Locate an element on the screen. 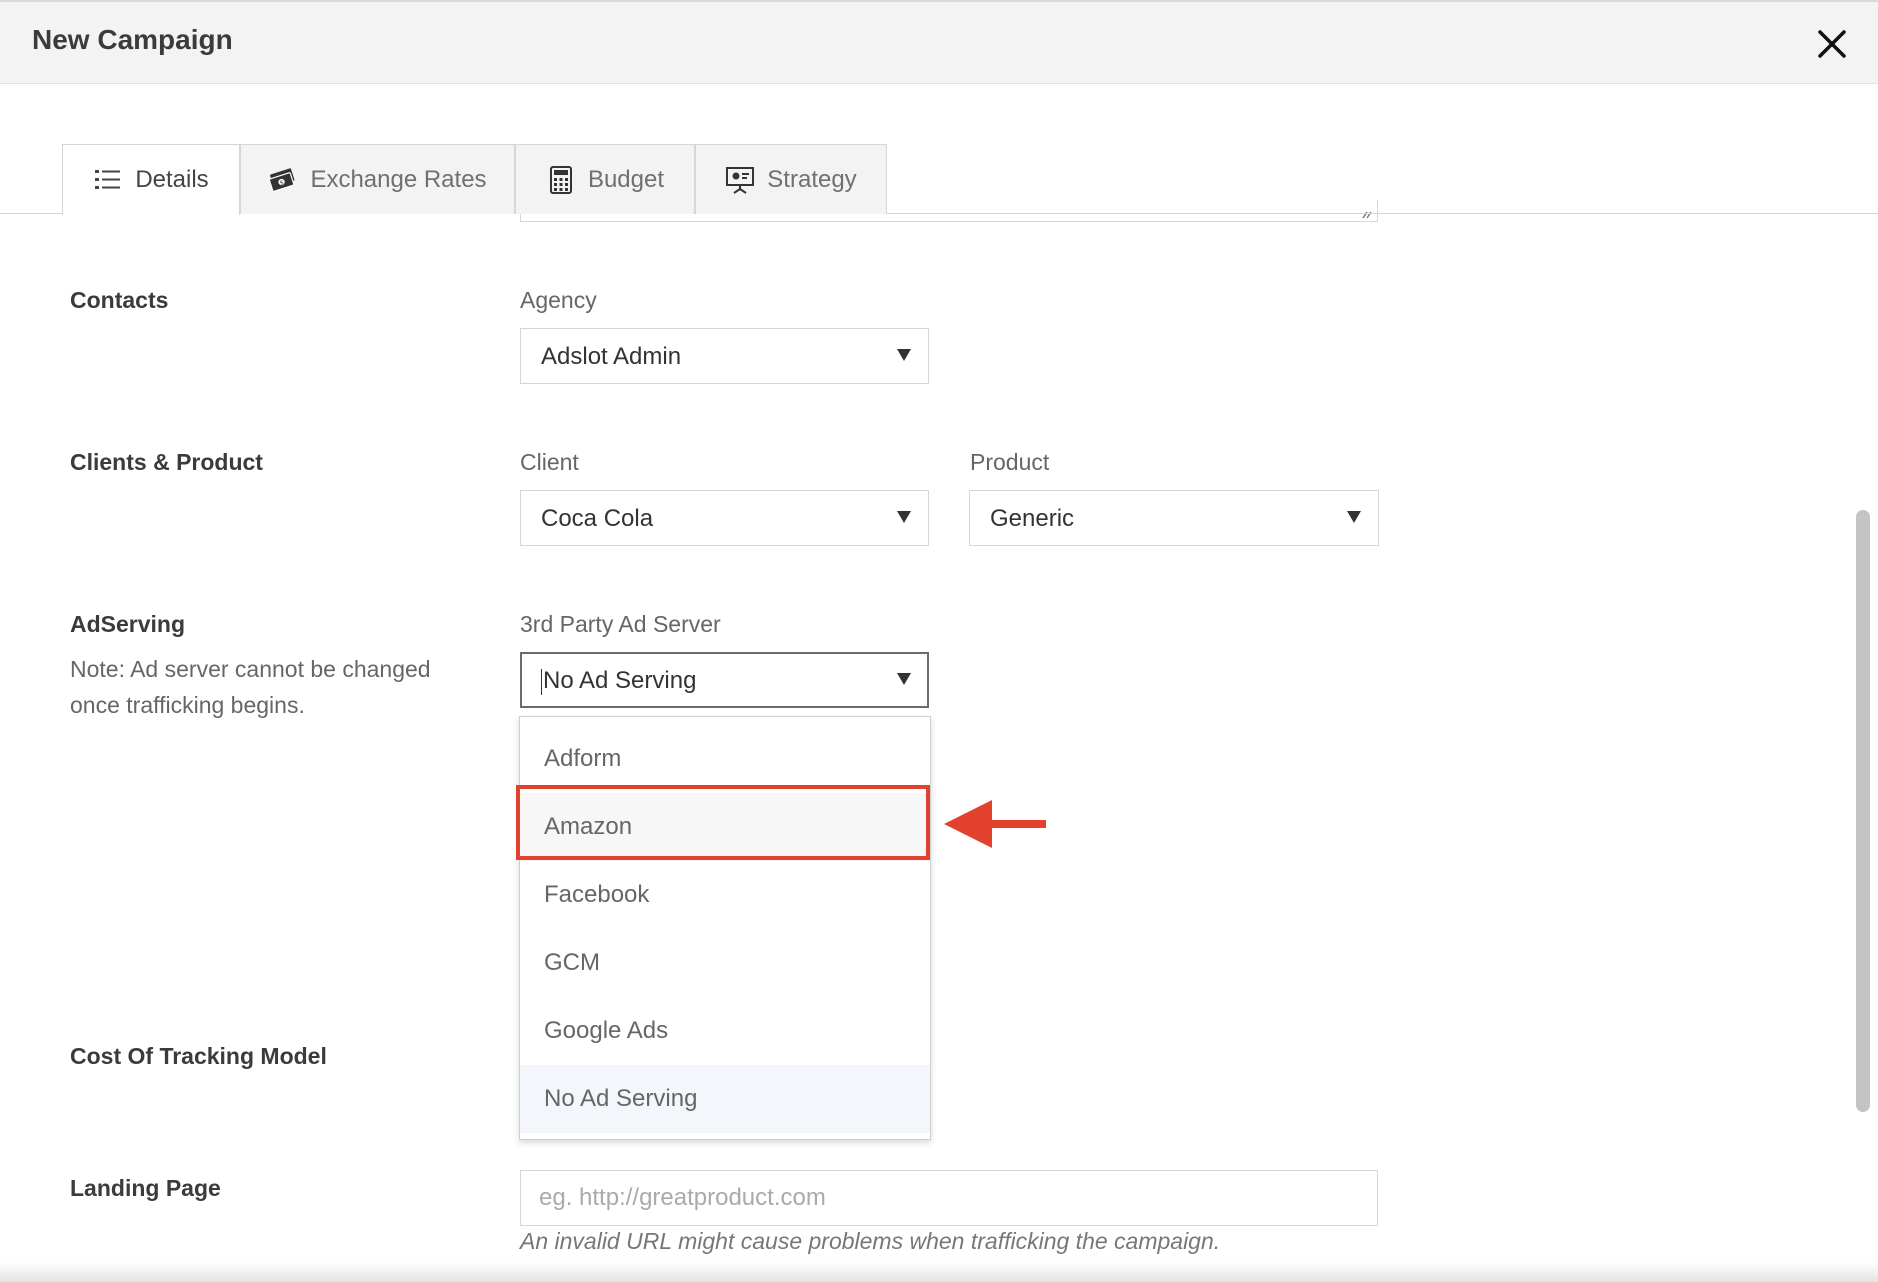  tab-label: Exchange Rates is located at coordinates (398, 179).